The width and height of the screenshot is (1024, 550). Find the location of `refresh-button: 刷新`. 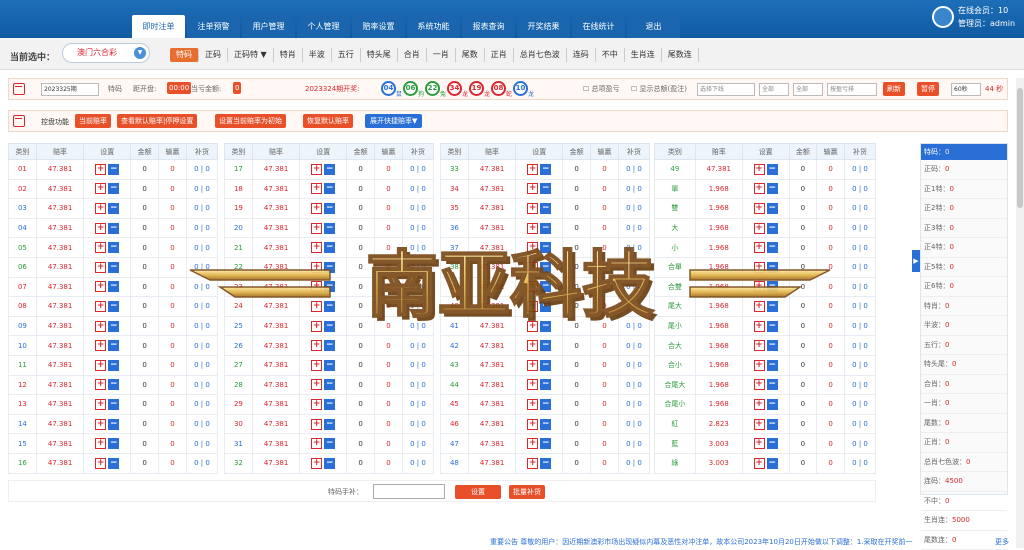

refresh-button: 刷新 is located at coordinates (894, 89).